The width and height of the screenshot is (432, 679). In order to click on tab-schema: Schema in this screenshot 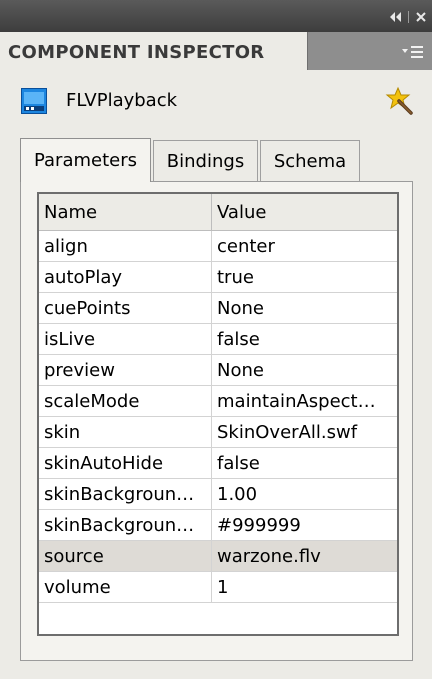, I will do `click(310, 160)`.